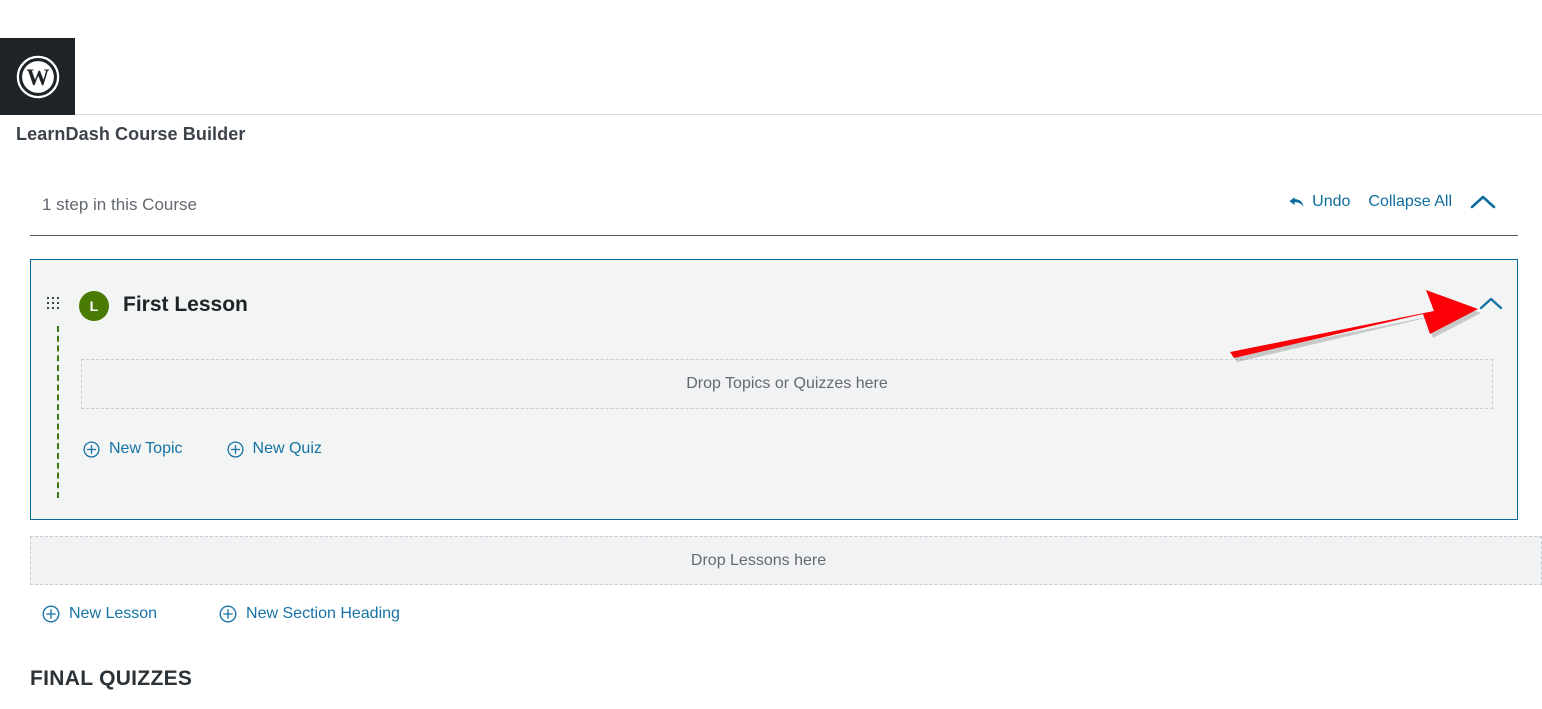 The width and height of the screenshot is (1542, 709). I want to click on wordpress-logo-icon: W, so click(38, 77).